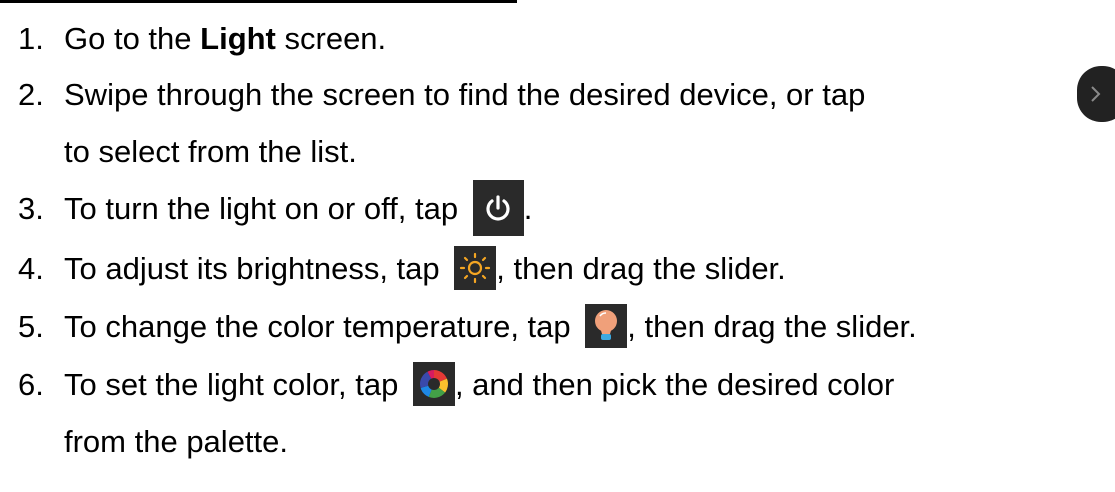 The height and width of the screenshot is (492, 1115). I want to click on bulb-icon, so click(606, 326).